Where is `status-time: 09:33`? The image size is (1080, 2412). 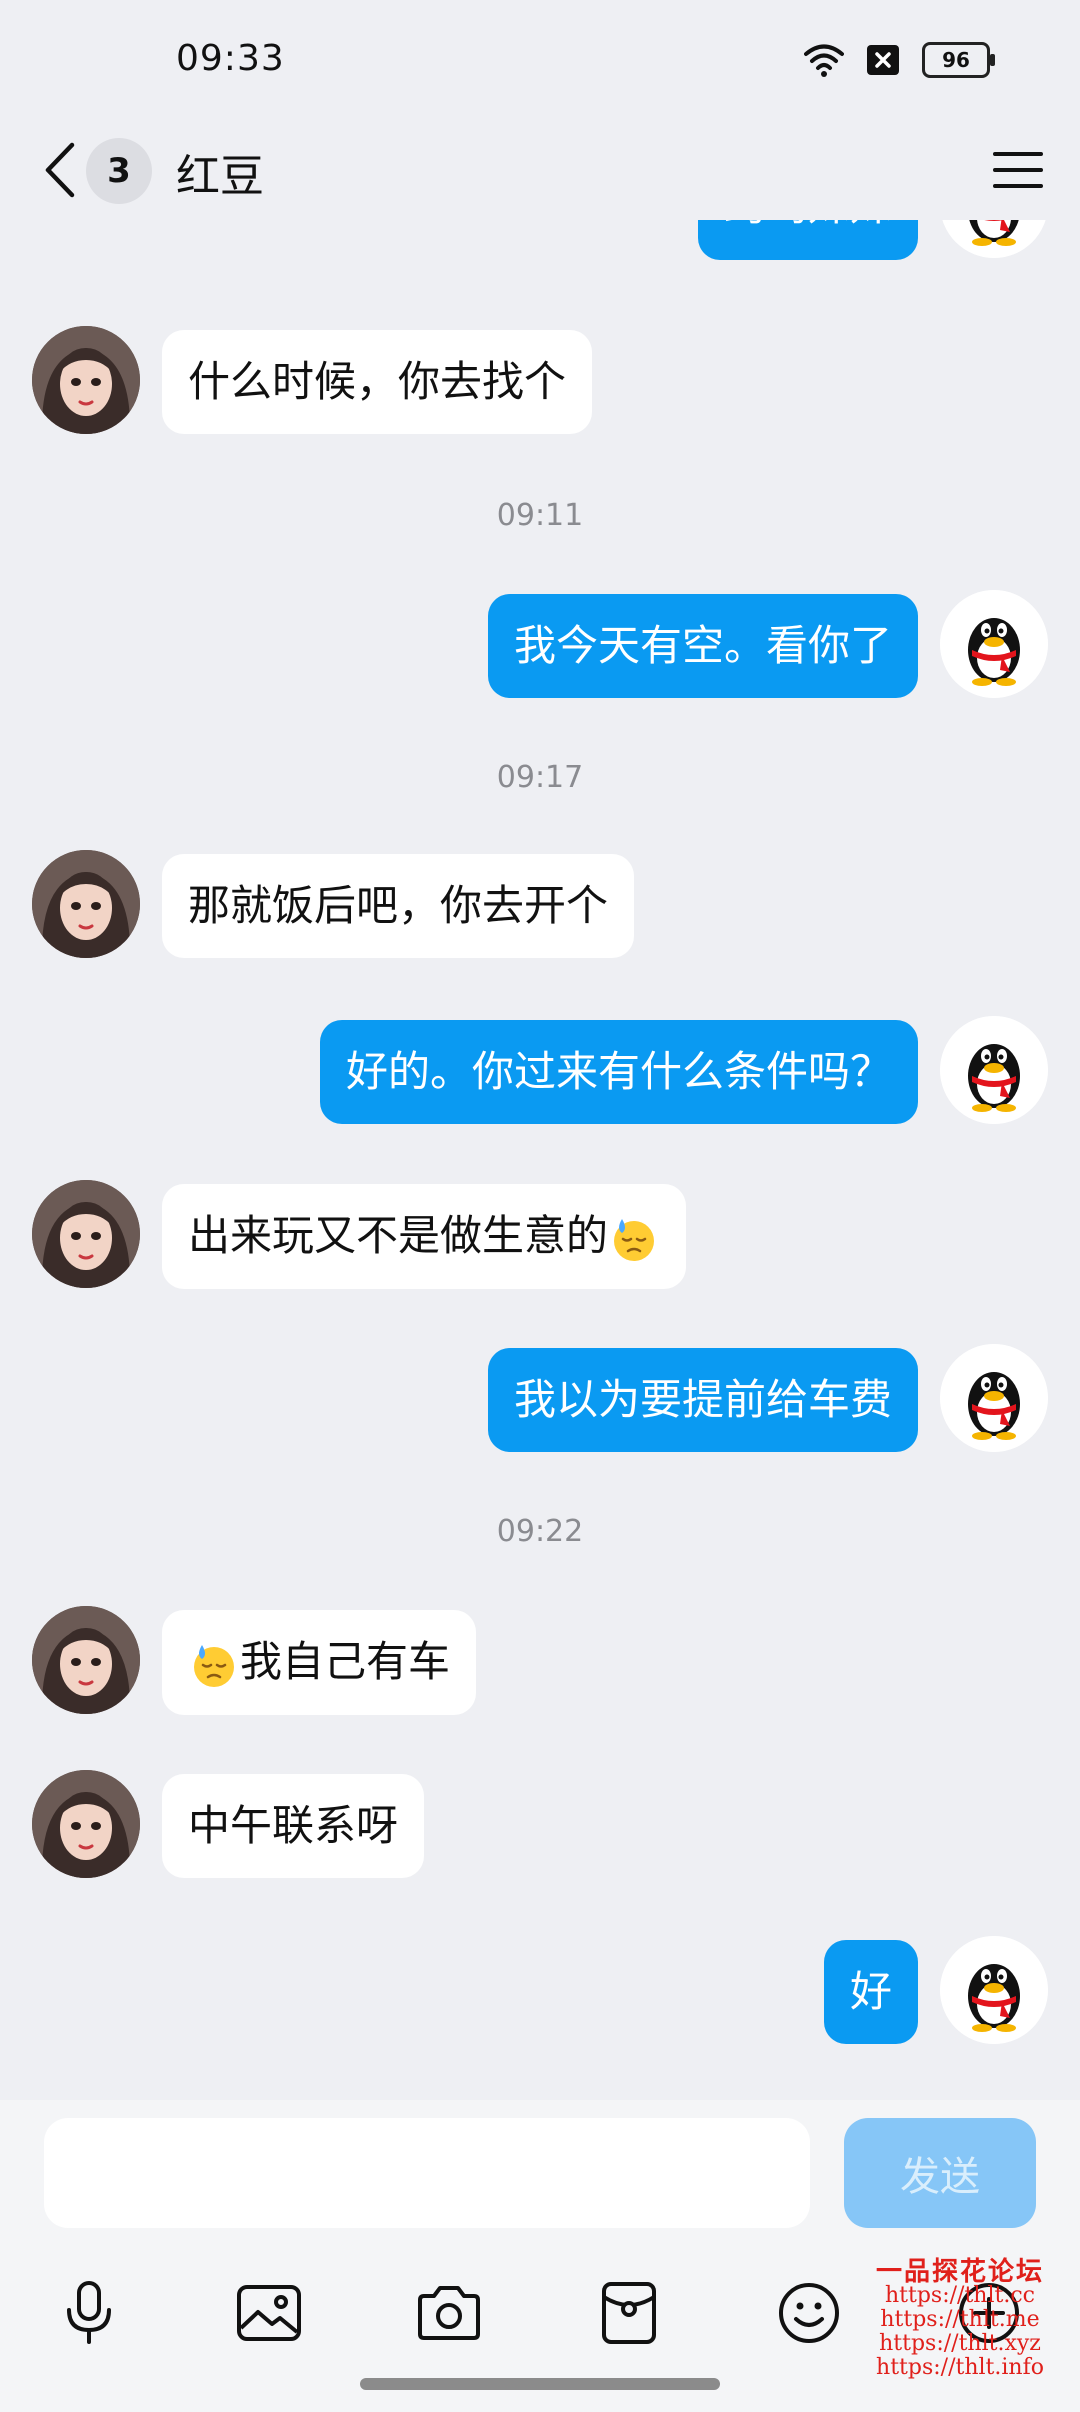 status-time: 09:33 is located at coordinates (230, 58).